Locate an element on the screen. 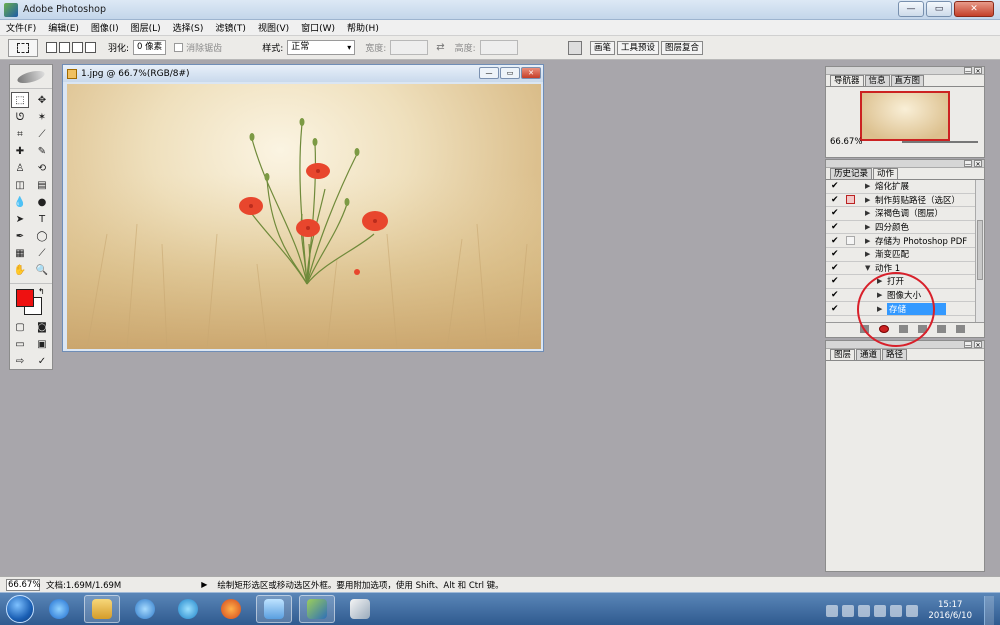 This screenshot has width=1000, height=625. tray-help-icon is located at coordinates (848, 611).